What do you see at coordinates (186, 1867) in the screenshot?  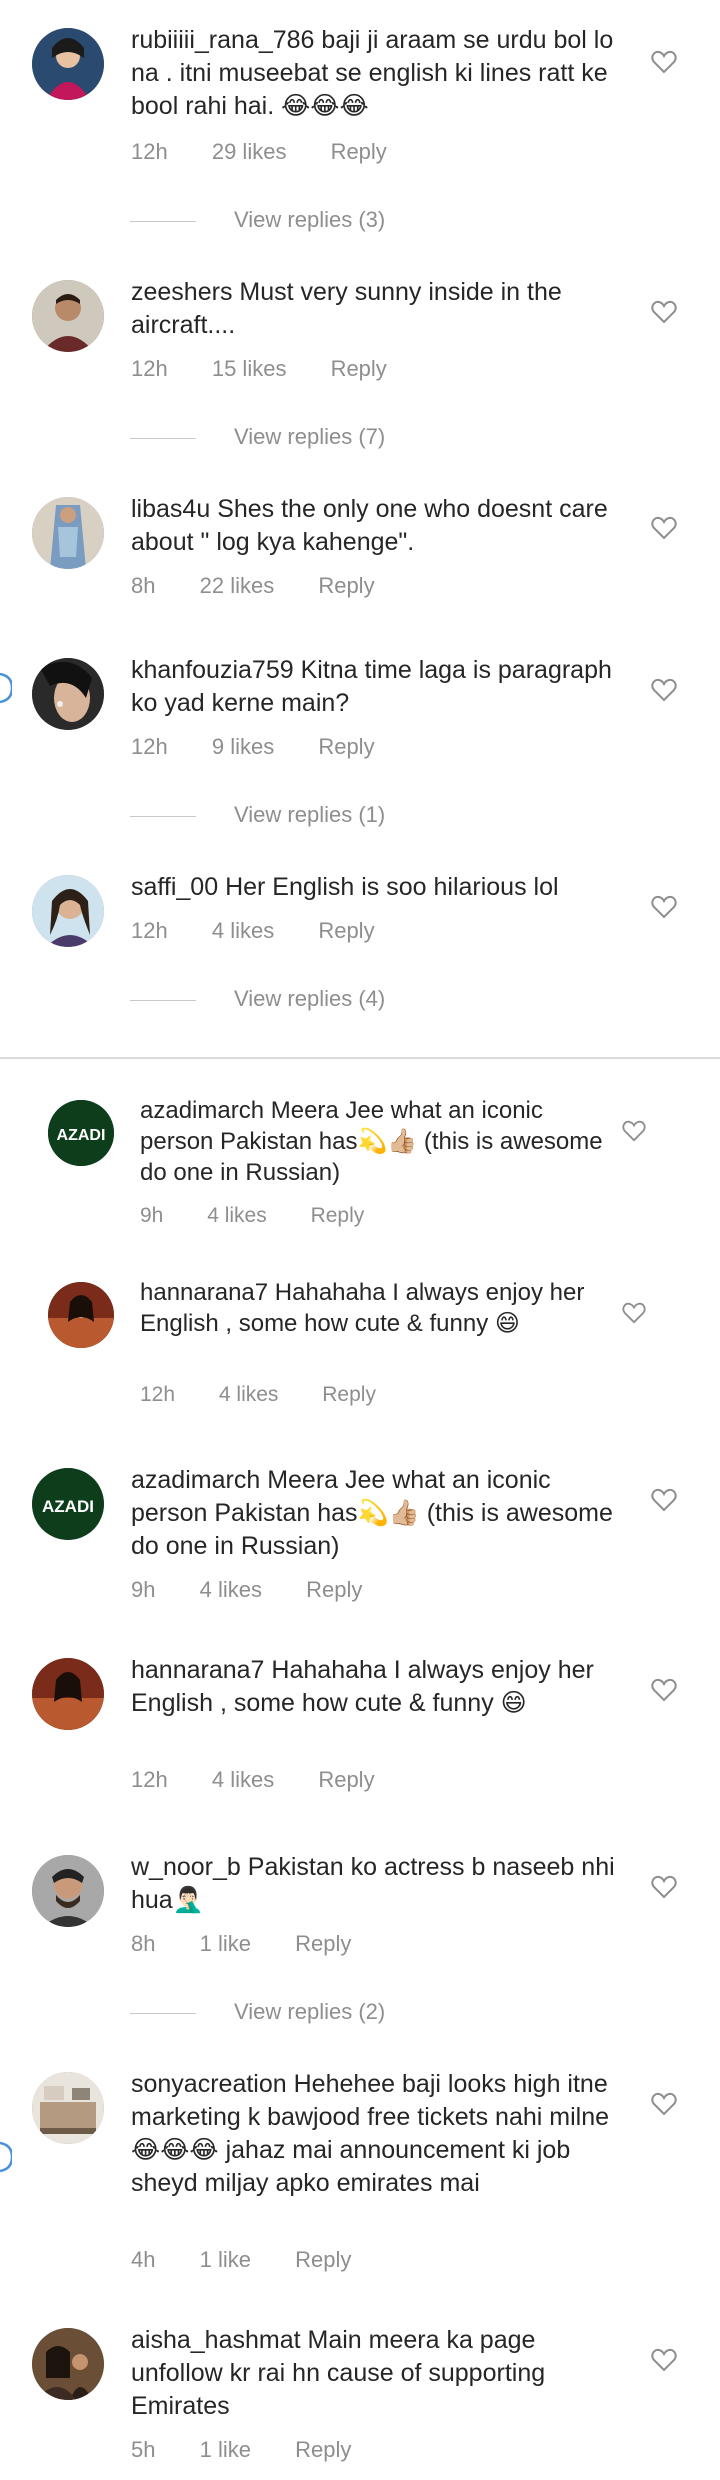 I see `comment-username: w_noor_b` at bounding box center [186, 1867].